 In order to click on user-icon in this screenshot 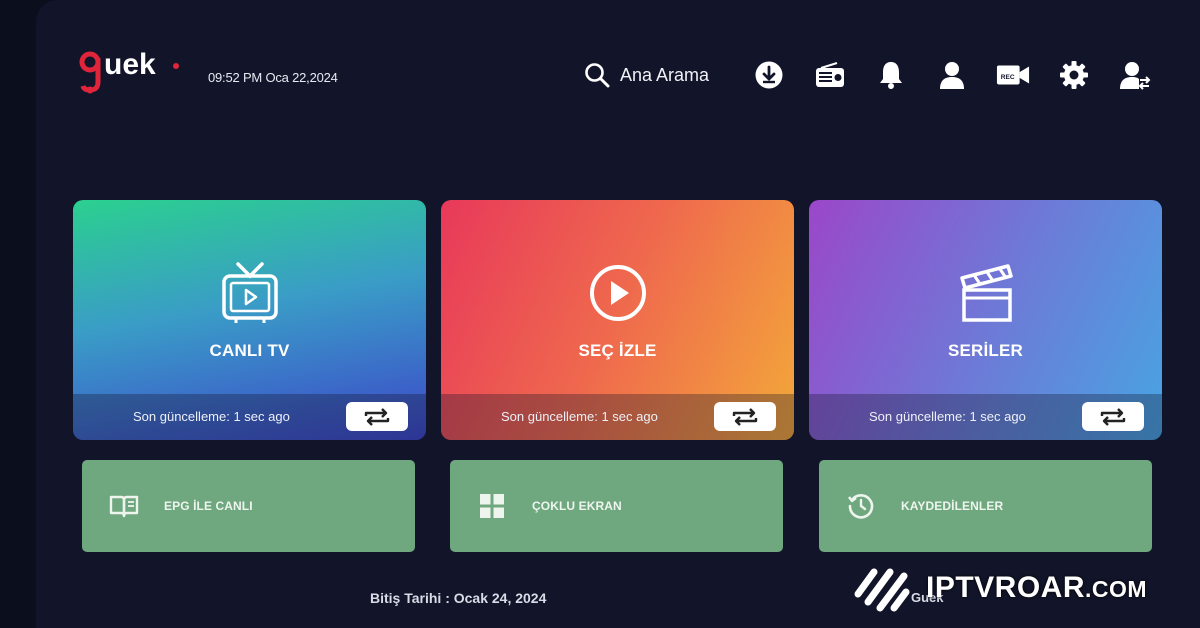, I will do `click(952, 75)`.